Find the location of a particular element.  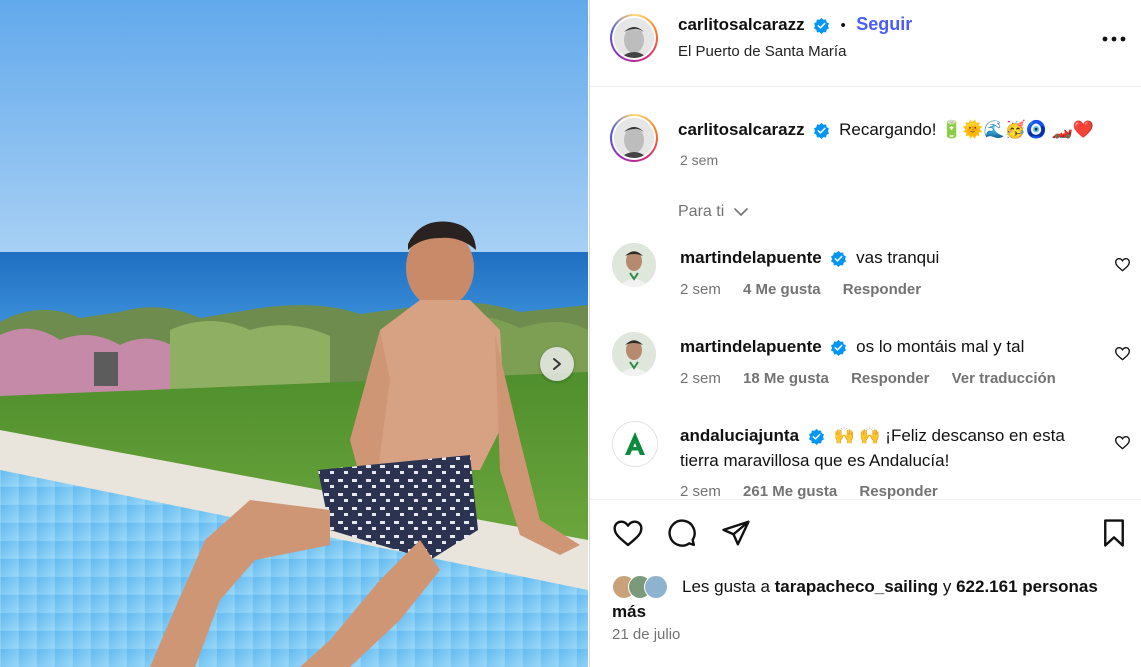

author-username: carlitosalcarazz is located at coordinates (741, 24).